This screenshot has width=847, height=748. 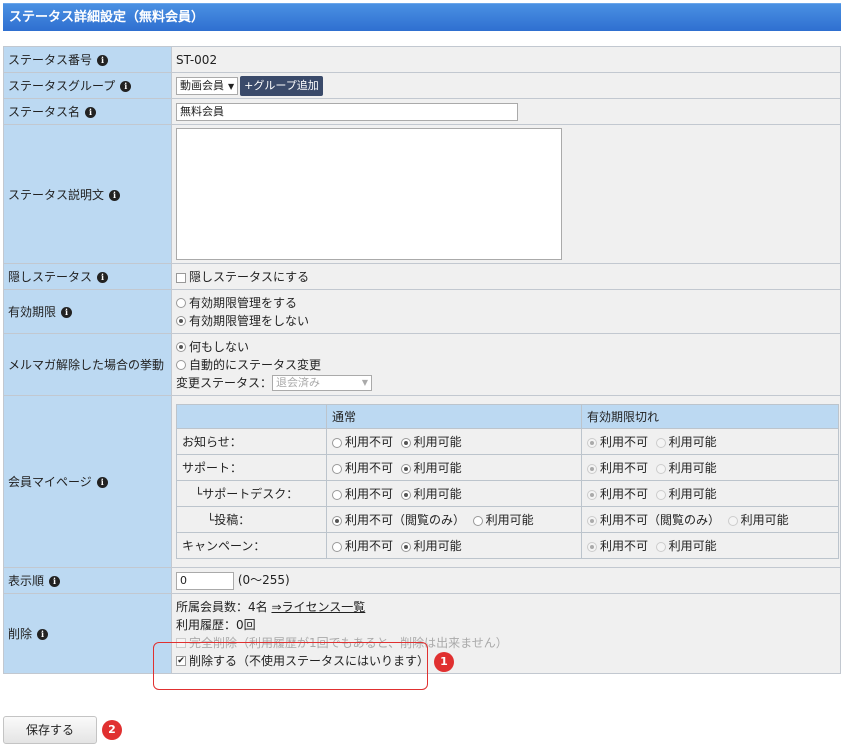 What do you see at coordinates (181, 277) in the screenshot?
I see `hidden-status-checkbox` at bounding box center [181, 277].